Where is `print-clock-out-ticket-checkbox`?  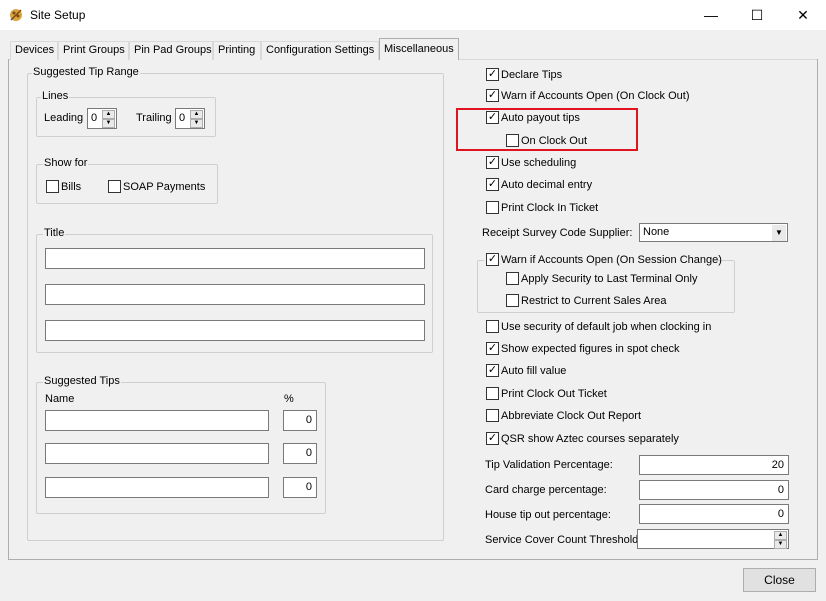 print-clock-out-ticket-checkbox is located at coordinates (492, 393).